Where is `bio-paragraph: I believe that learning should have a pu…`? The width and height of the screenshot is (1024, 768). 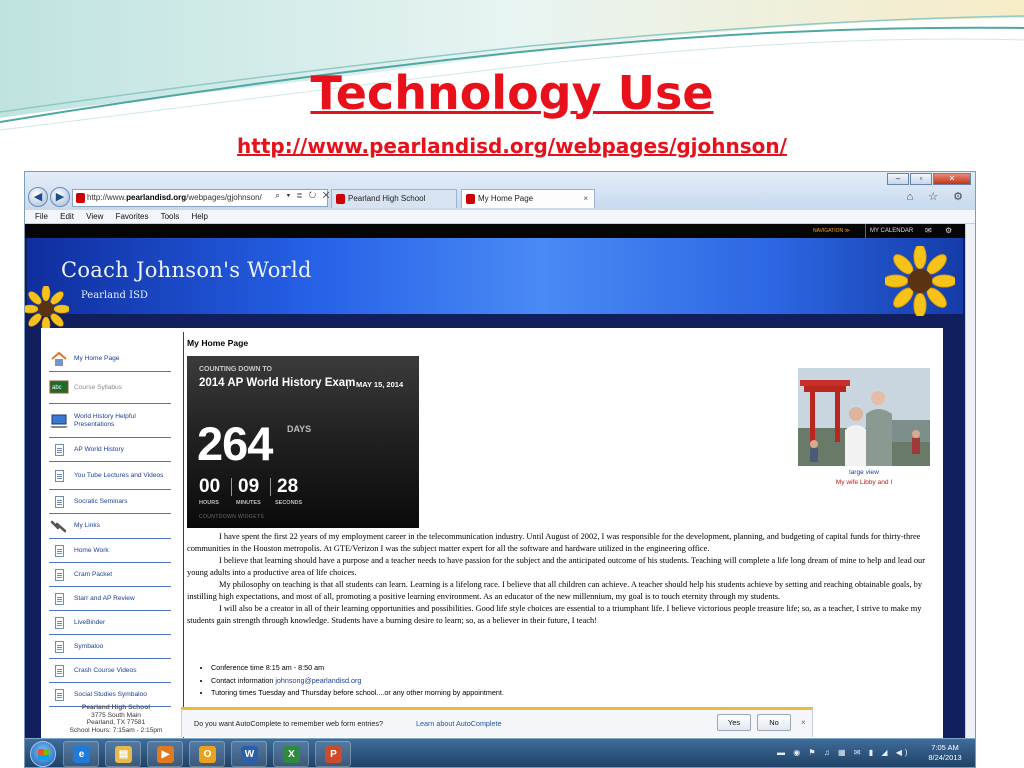 bio-paragraph: I believe that learning should have a pu… is located at coordinates (556, 566).